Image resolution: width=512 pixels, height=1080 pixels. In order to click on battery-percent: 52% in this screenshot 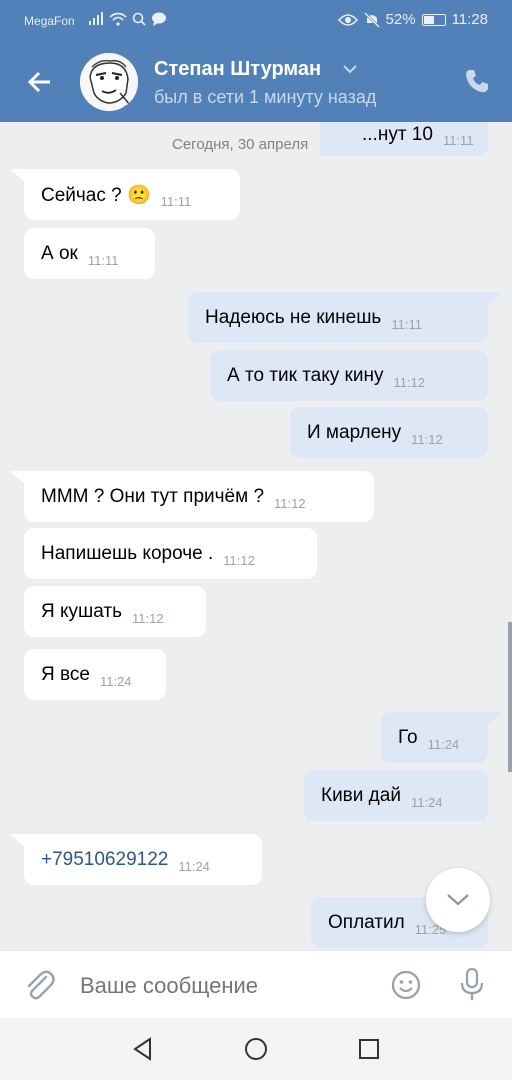, I will do `click(400, 19)`.